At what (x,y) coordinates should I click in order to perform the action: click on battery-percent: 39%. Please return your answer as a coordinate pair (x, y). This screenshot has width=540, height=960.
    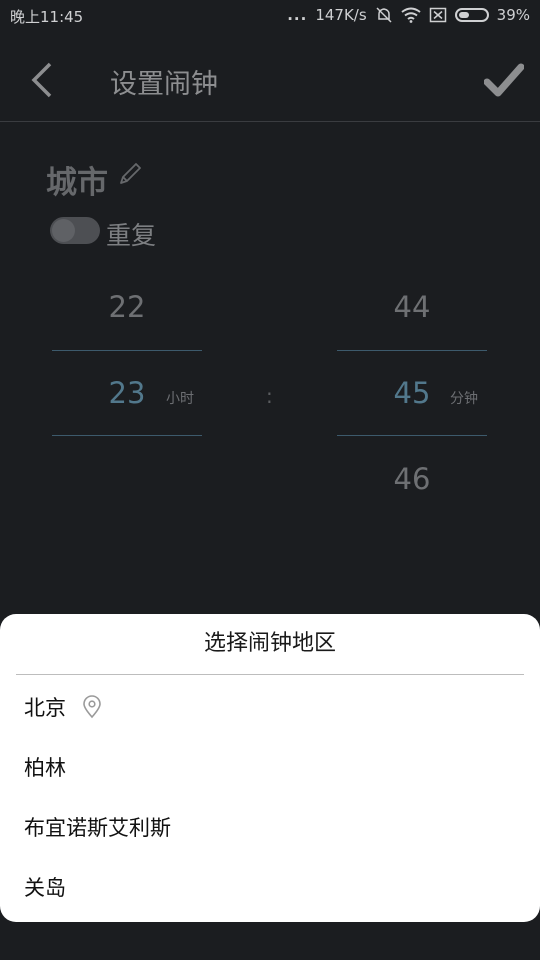
    Looking at the image, I should click on (513, 15).